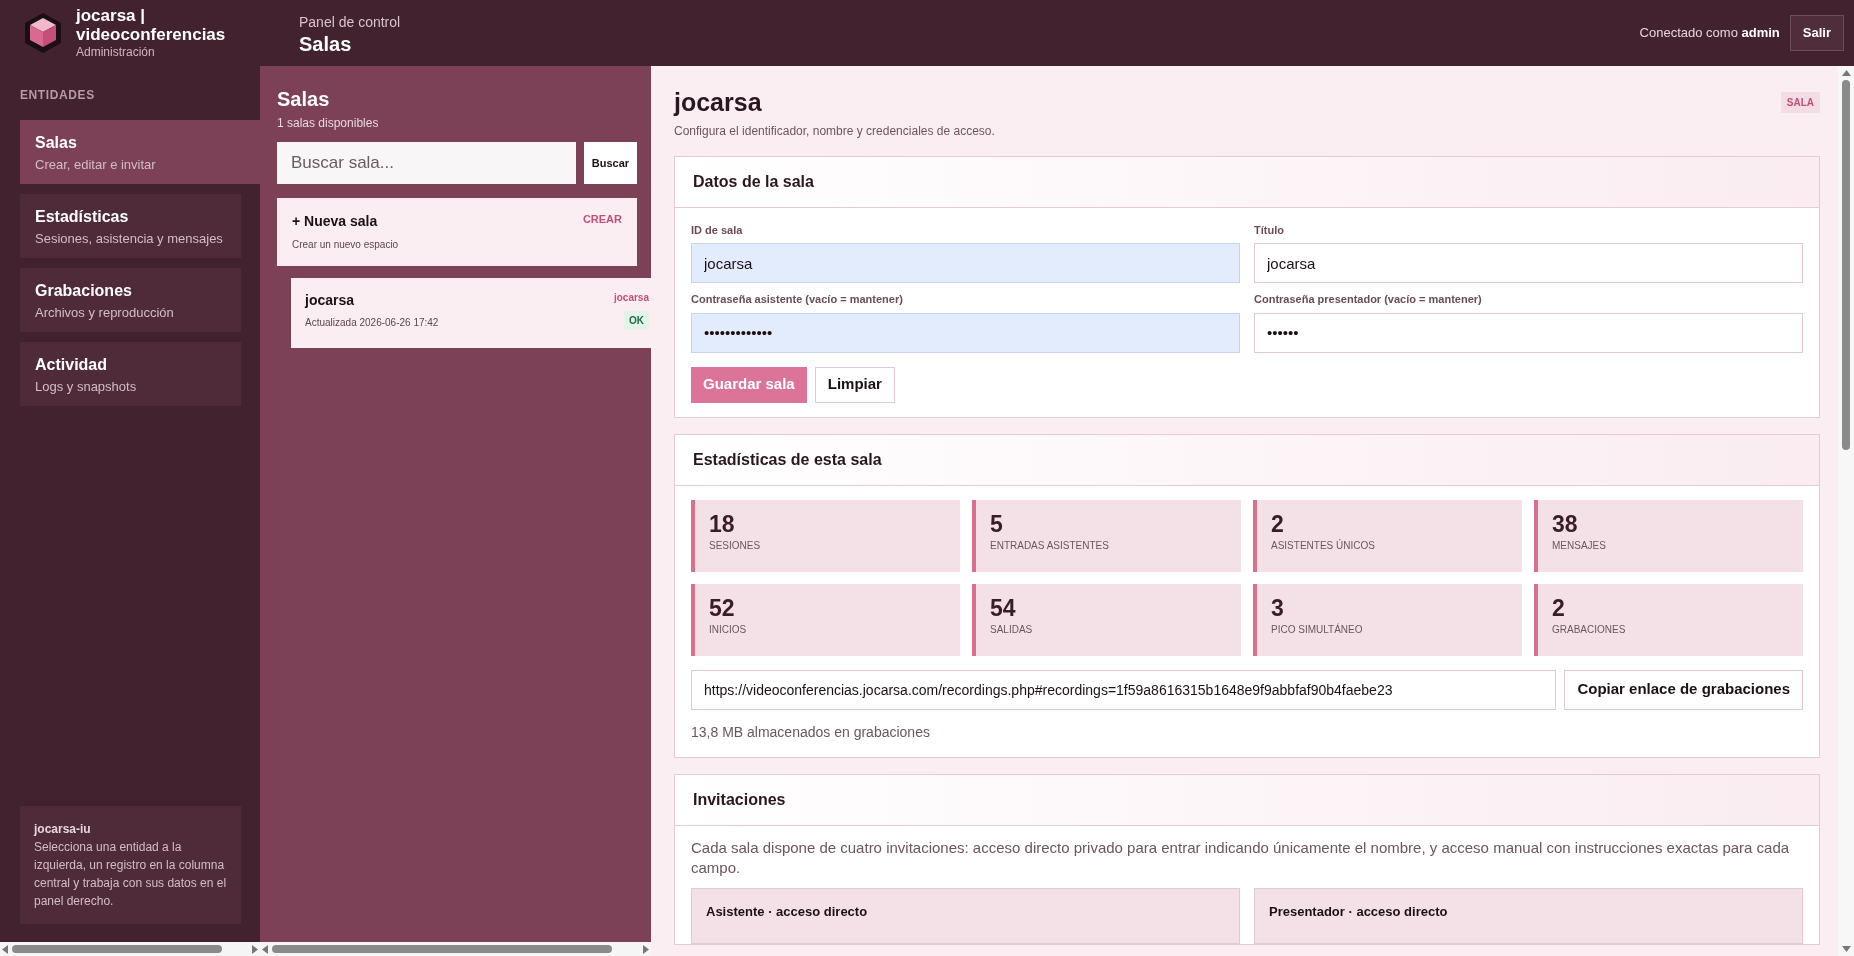 The width and height of the screenshot is (1854, 956). Describe the element at coordinates (116, 52) in the screenshot. I see `brand-subtitle: Administración` at that location.